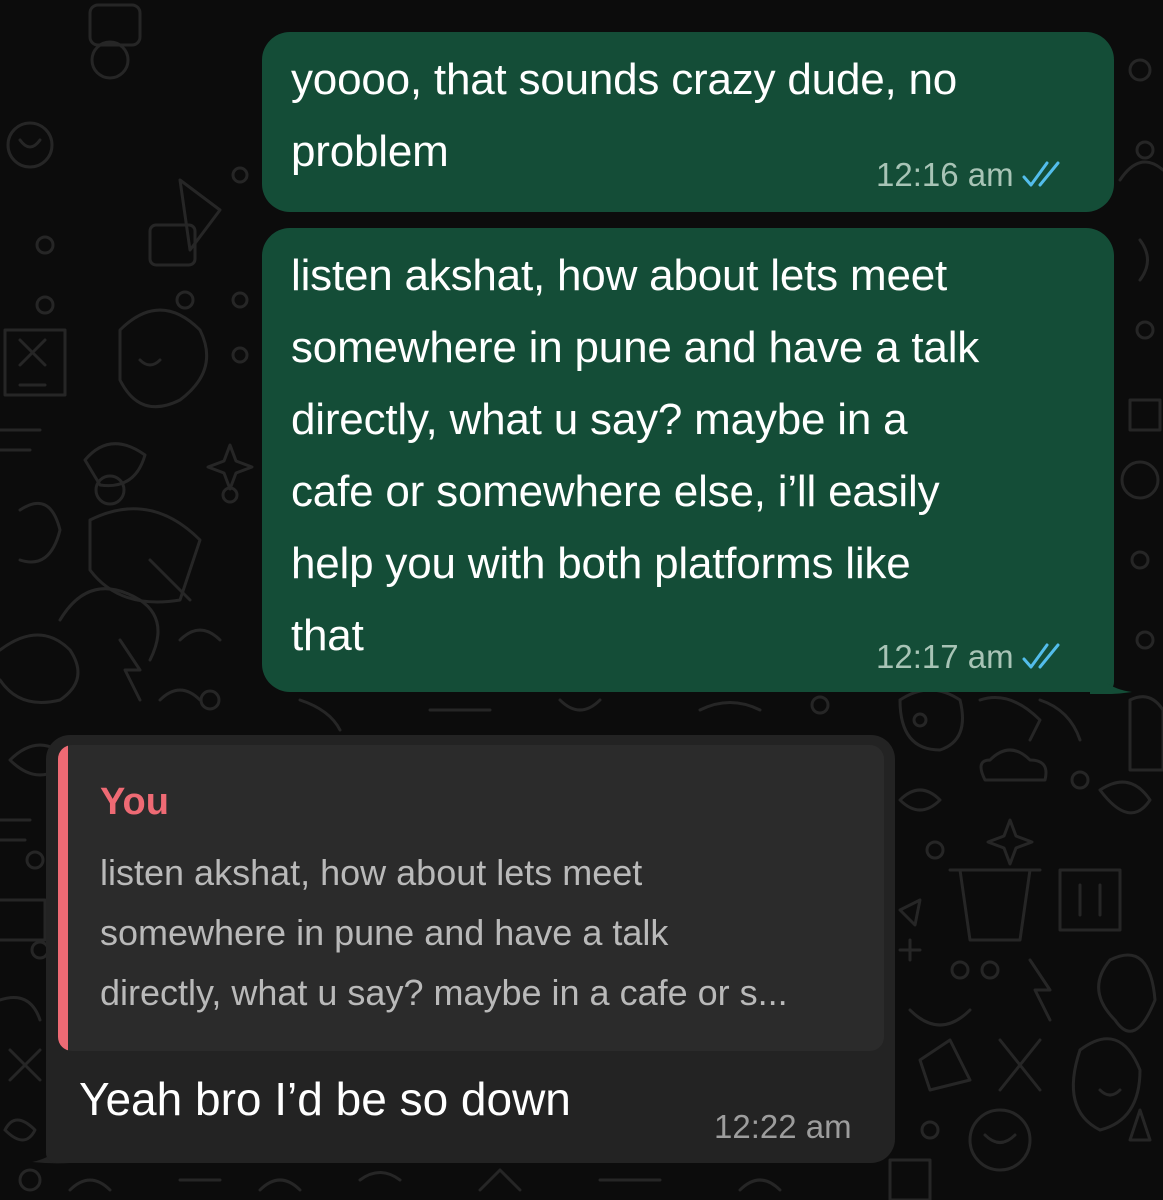  I want to click on message-text-line: cafe or somewhere else, i’ll easily, so click(615, 491).